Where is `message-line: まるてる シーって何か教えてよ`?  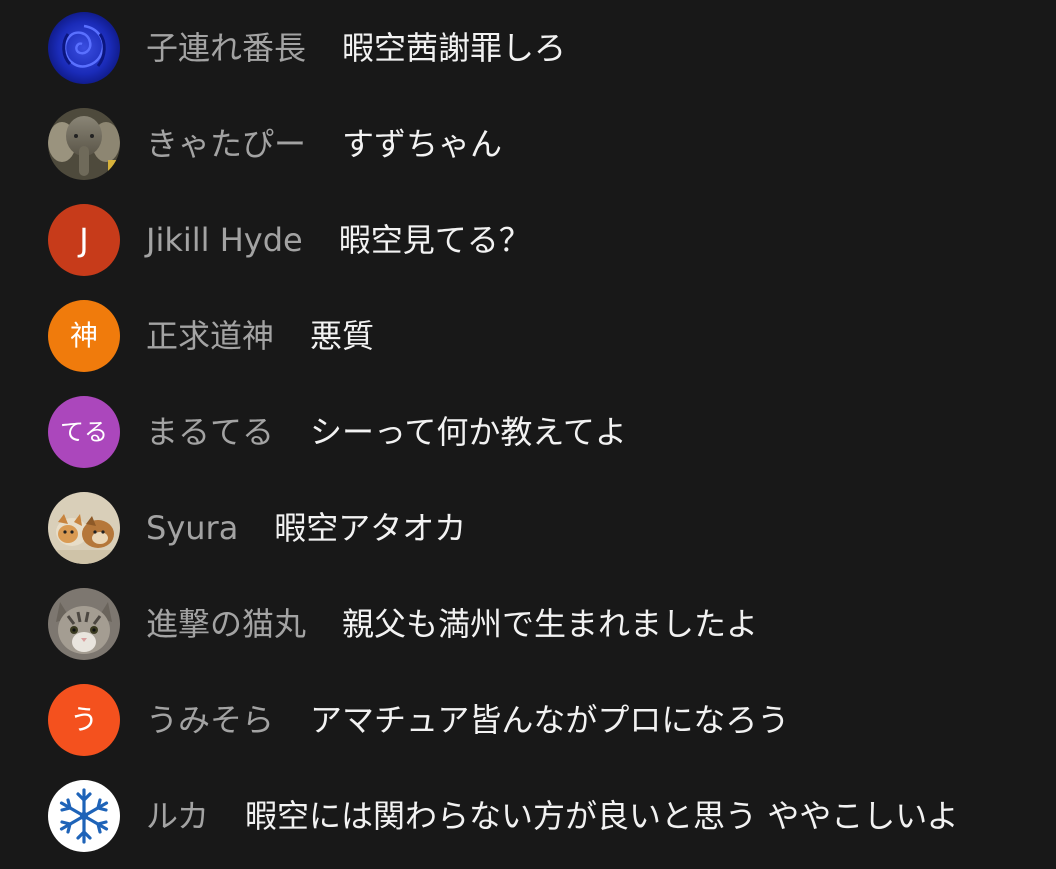
message-line: まるてる シーって何か教えてよ is located at coordinates (386, 432).